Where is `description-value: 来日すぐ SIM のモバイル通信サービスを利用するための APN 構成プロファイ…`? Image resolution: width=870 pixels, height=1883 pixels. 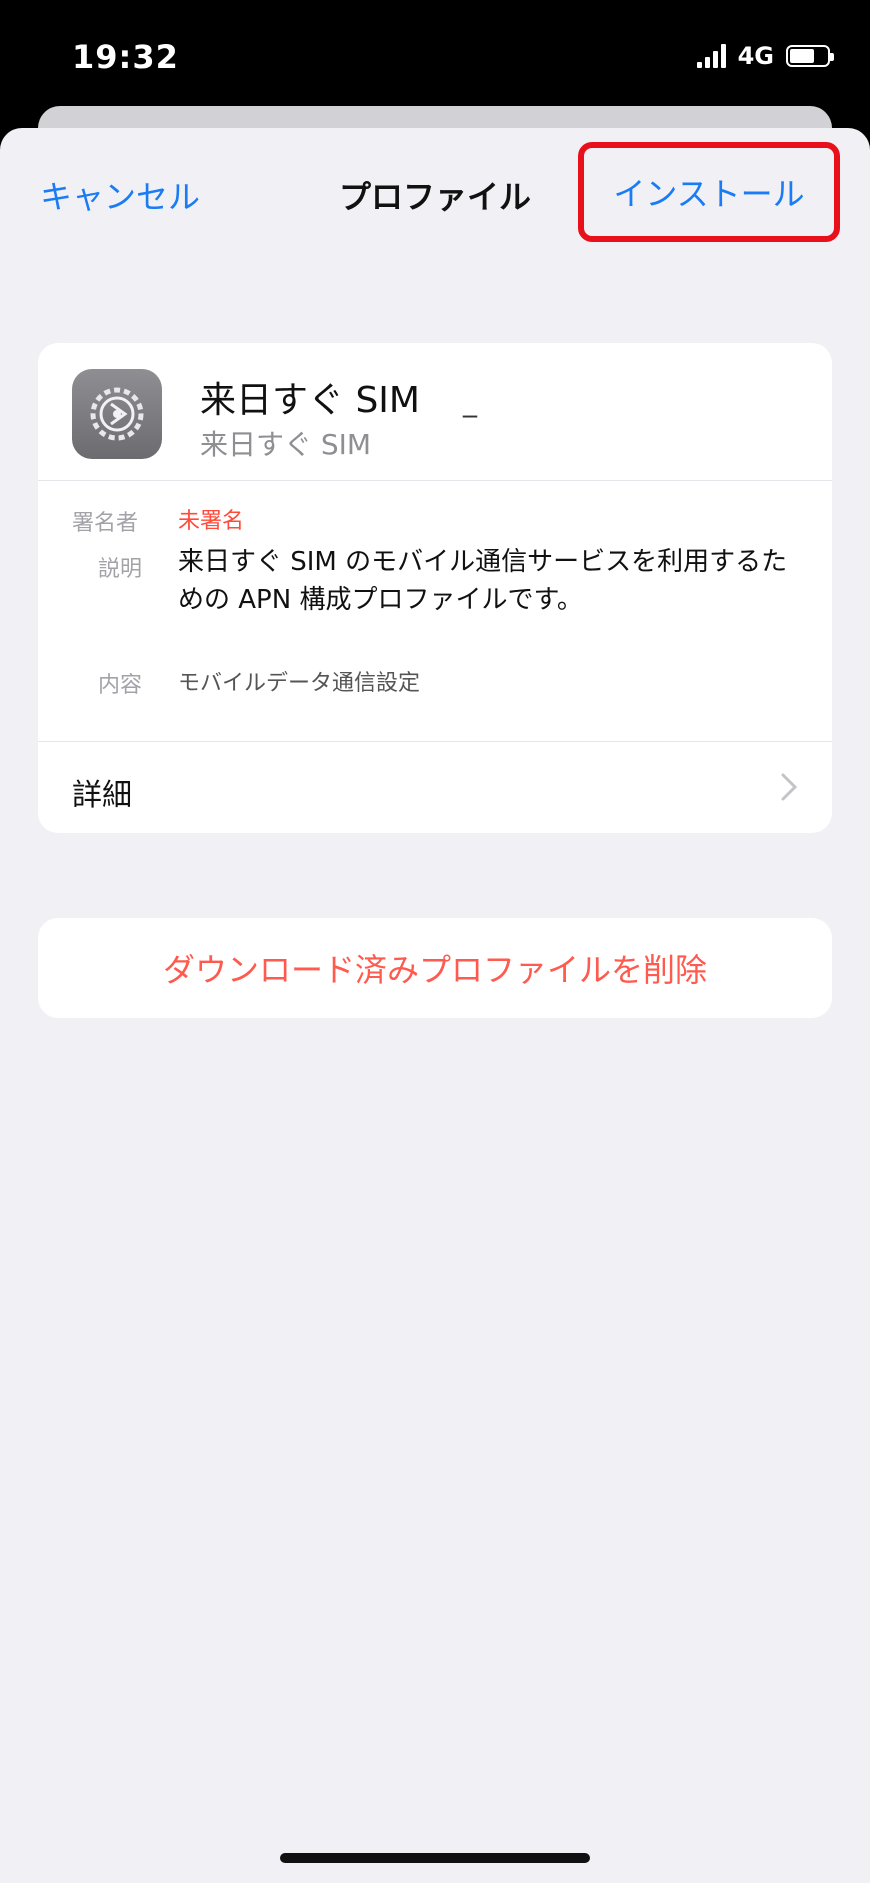
description-value: 来日すぐ SIM のモバイル通信サービスを利用するための APN 構成プロファイ… is located at coordinates (483, 581).